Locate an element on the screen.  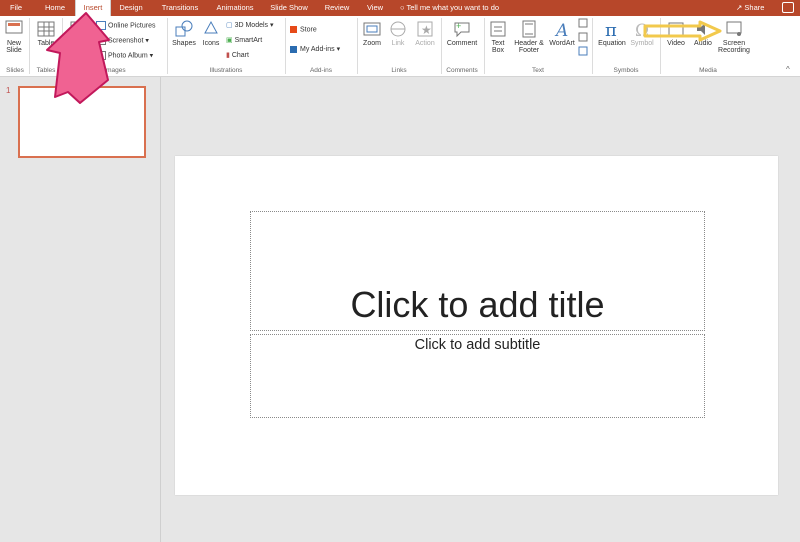
chart-label: Chart is located at coordinates (240, 55).